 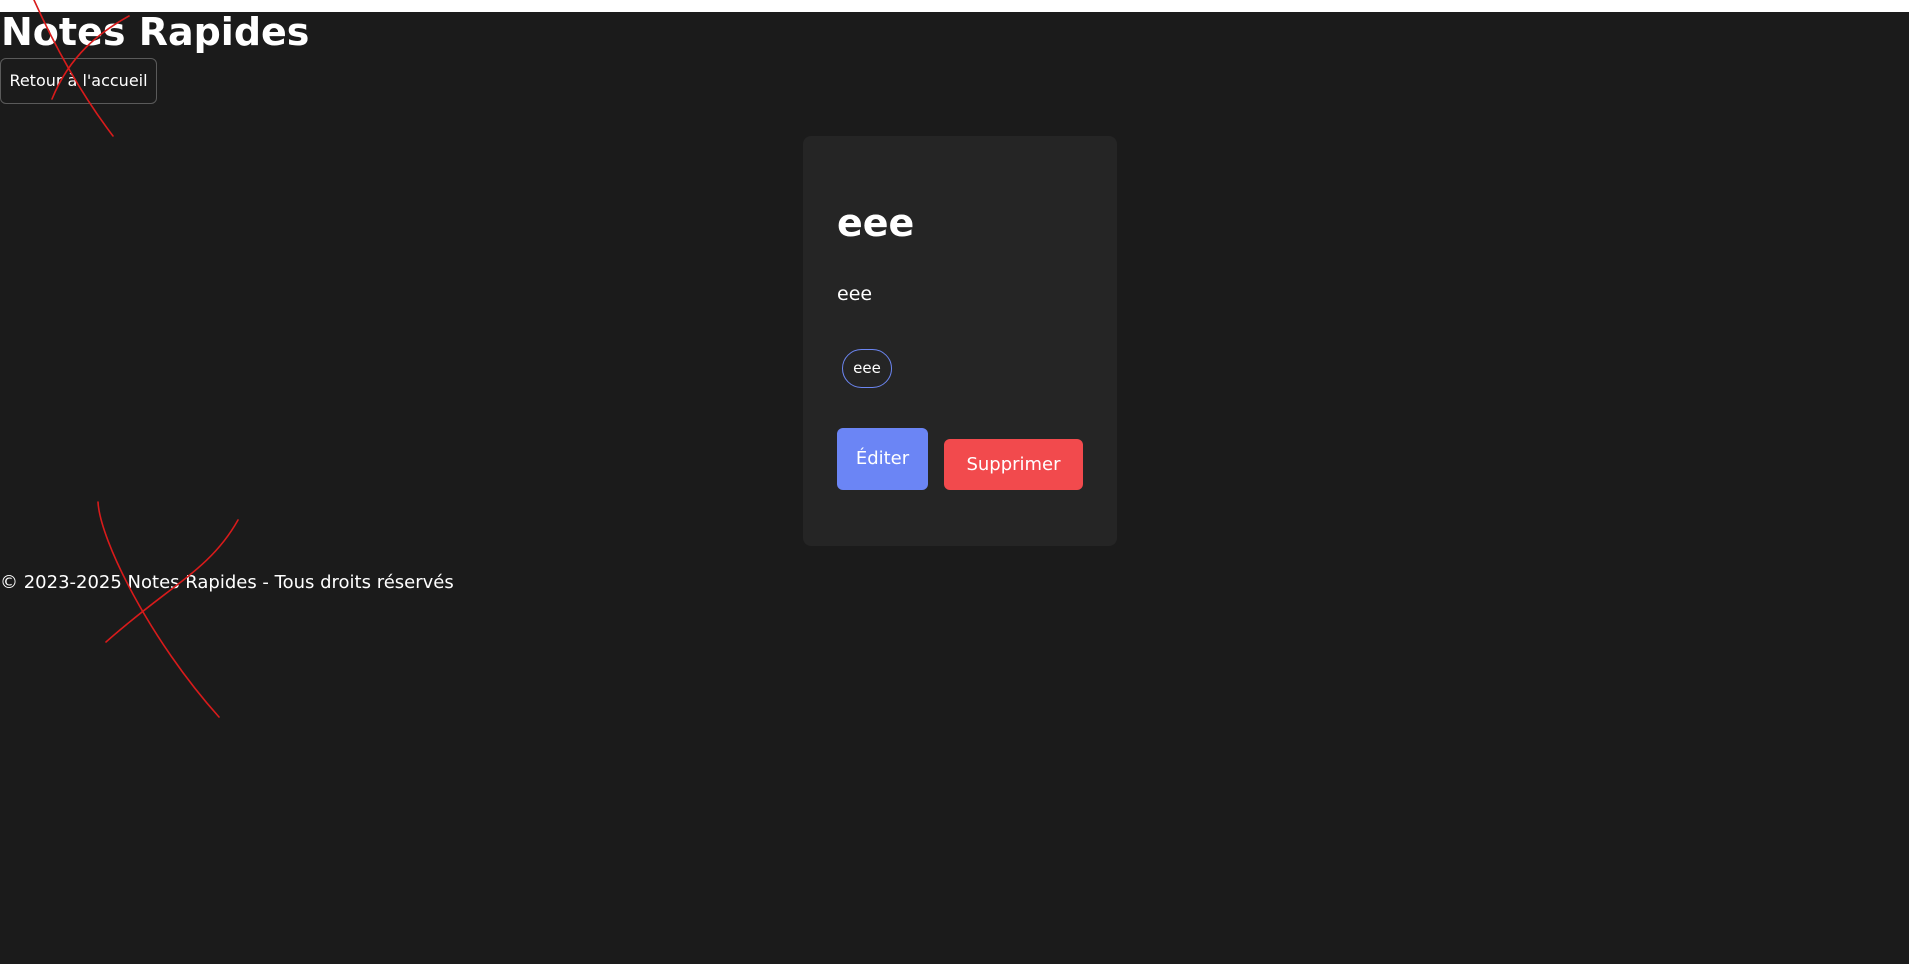 I want to click on note-tag: eee, so click(x=867, y=368).